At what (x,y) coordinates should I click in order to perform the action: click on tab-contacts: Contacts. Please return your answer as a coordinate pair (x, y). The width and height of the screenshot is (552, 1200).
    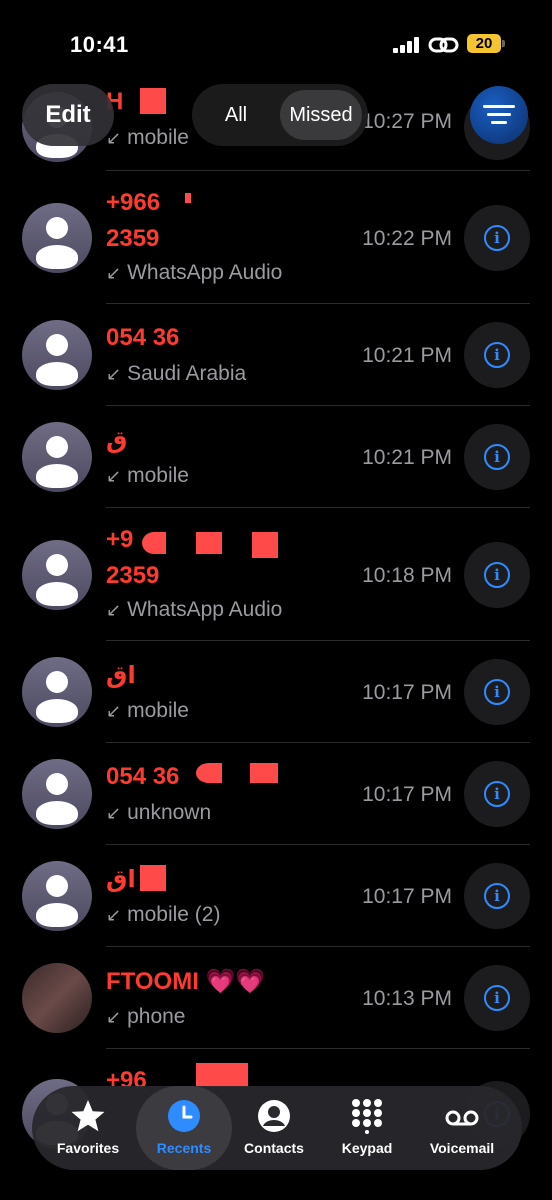
    Looking at the image, I should click on (274, 1128).